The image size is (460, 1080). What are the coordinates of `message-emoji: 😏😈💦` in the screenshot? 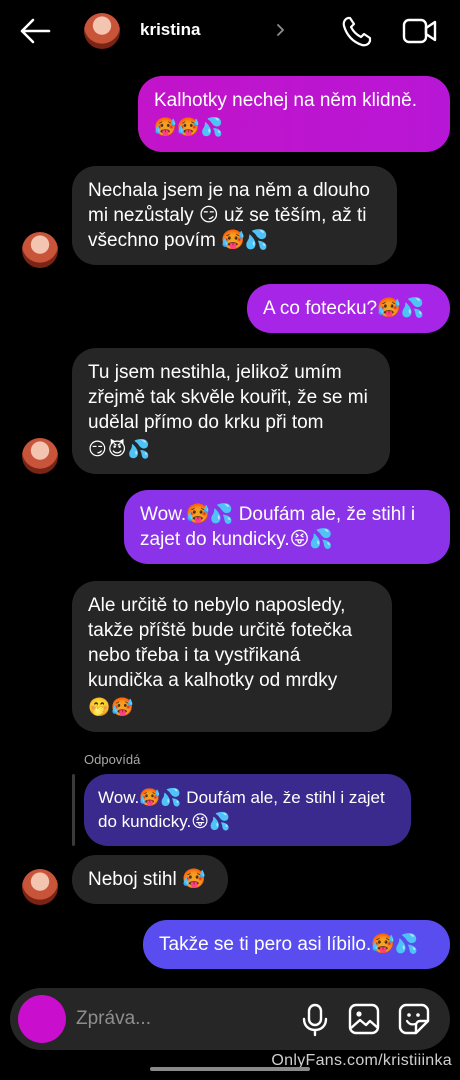 It's located at (119, 449).